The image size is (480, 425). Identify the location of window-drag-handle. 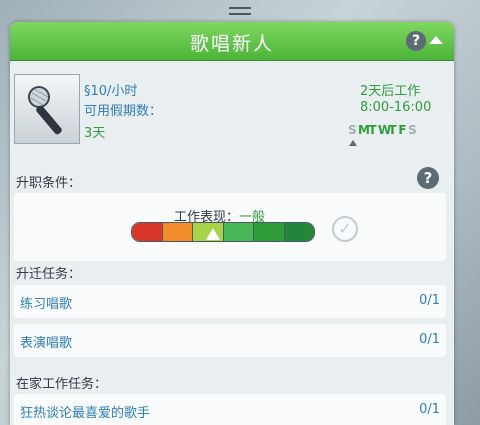
(240, 11).